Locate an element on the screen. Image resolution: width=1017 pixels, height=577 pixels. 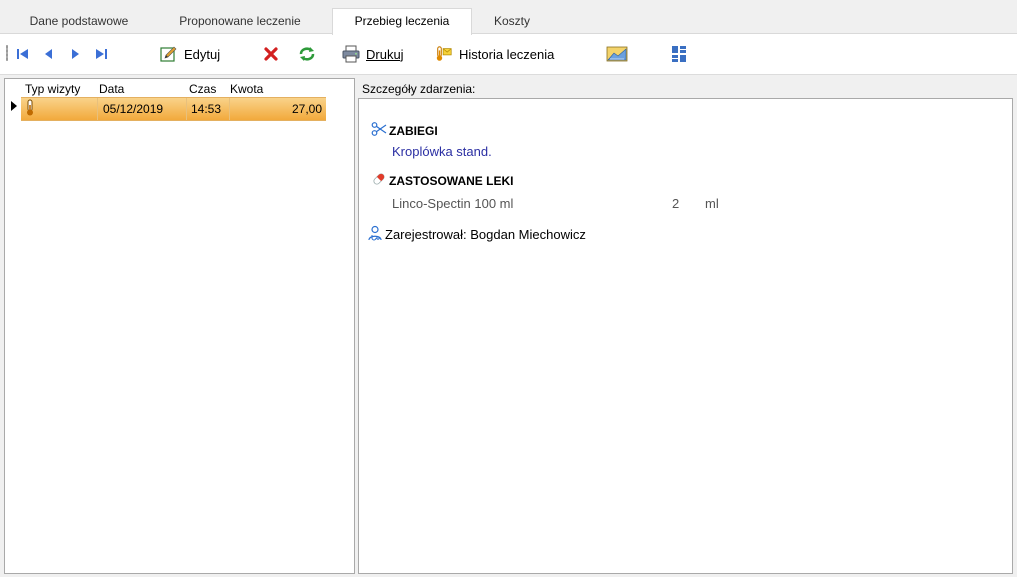
toolbar: Edytuj Drukuj Historia leczenia is located at coordinates (508, 54).